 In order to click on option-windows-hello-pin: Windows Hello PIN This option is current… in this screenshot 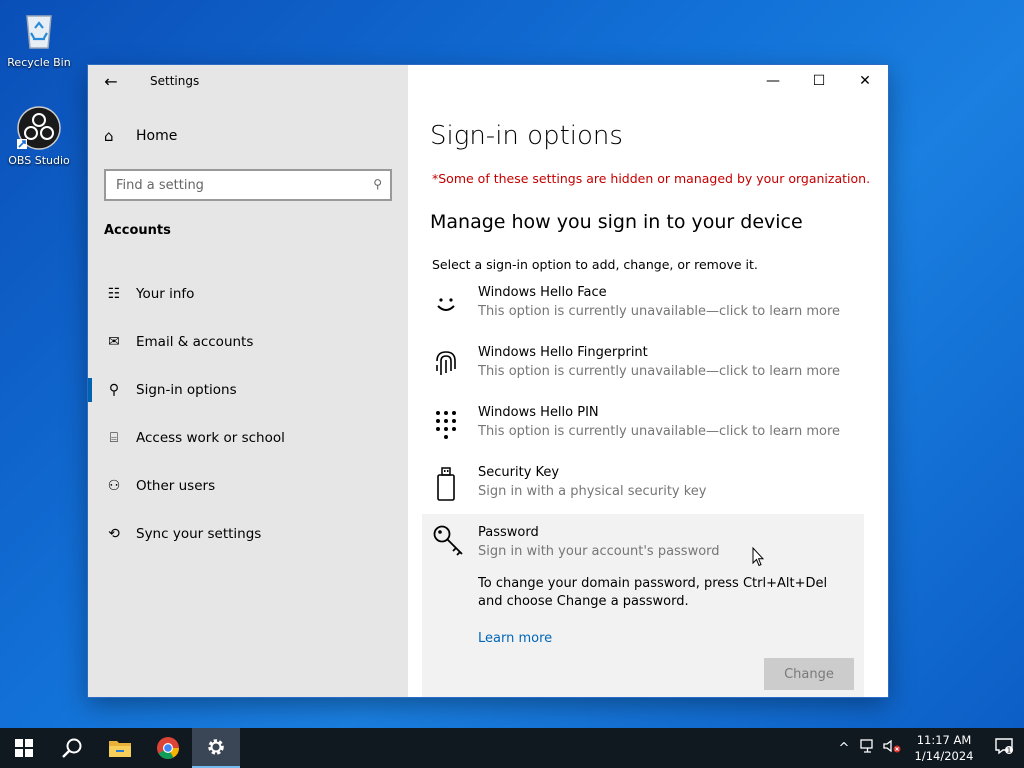, I will do `click(643, 427)`.